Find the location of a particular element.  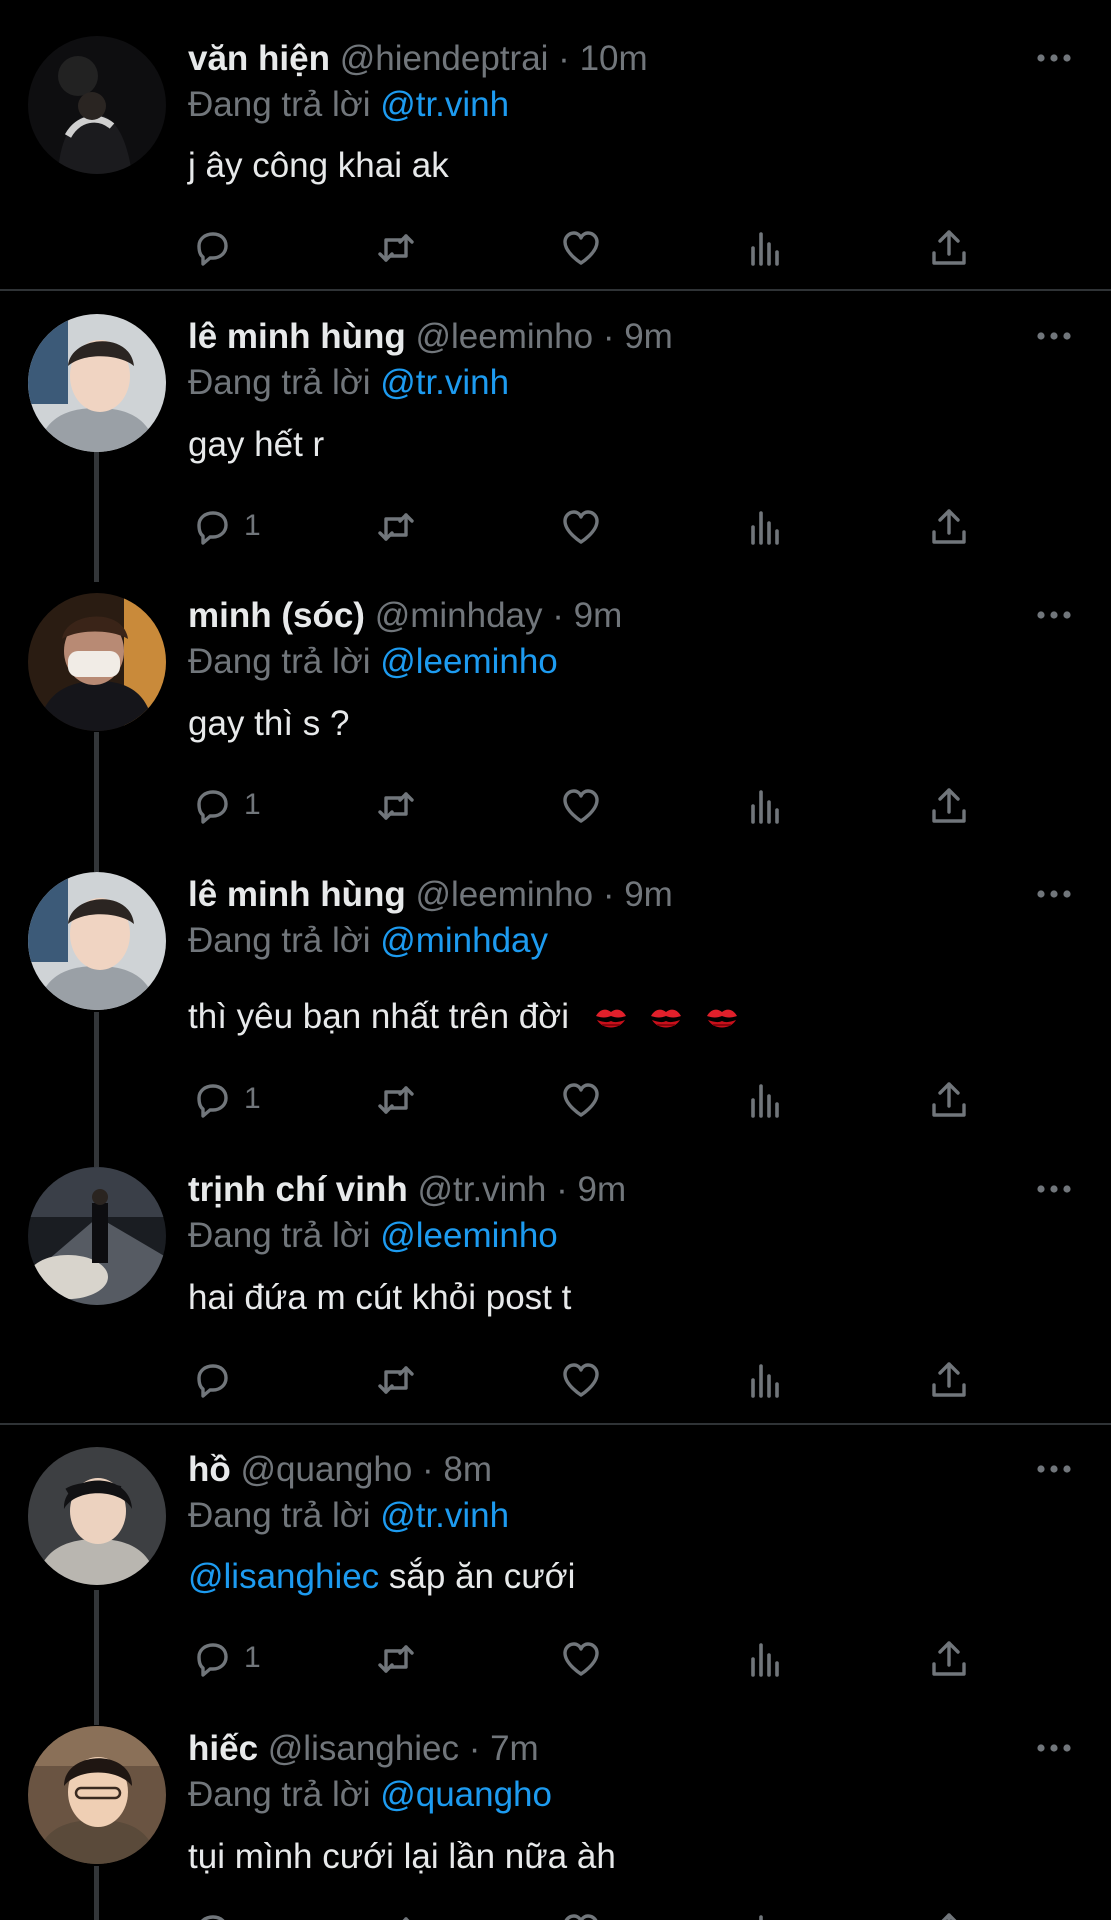

display-name: minh (sóc) is located at coordinates (276, 615).